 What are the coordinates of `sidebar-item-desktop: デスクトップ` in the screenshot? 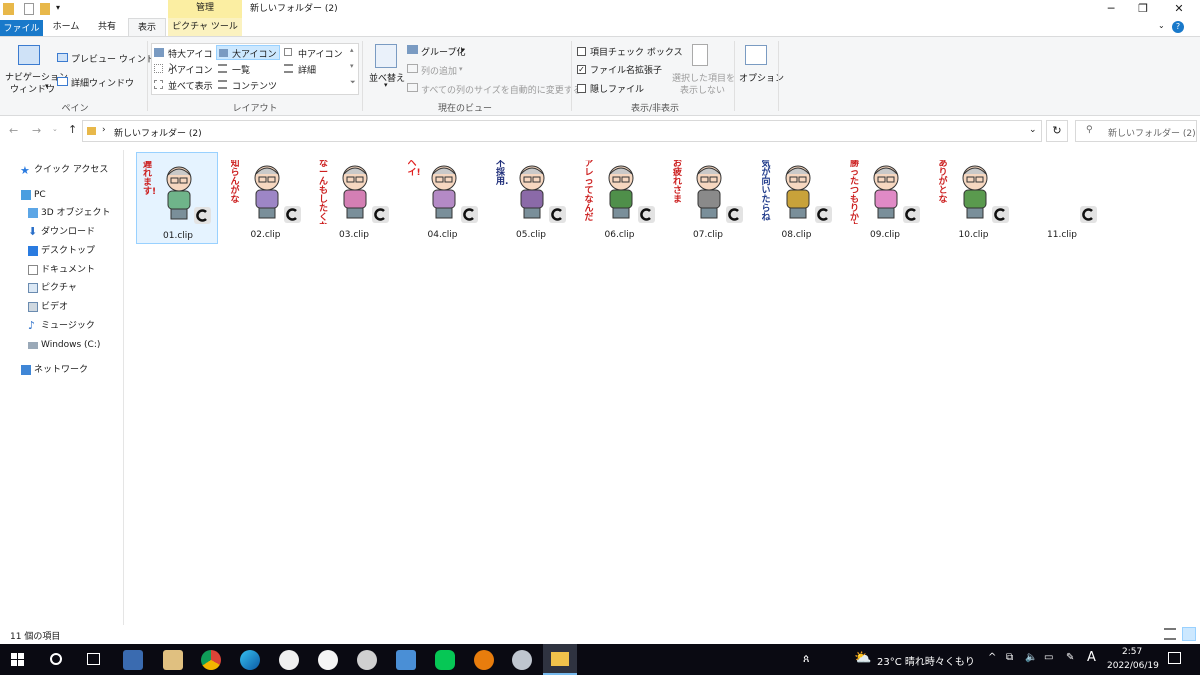 It's located at (61, 251).